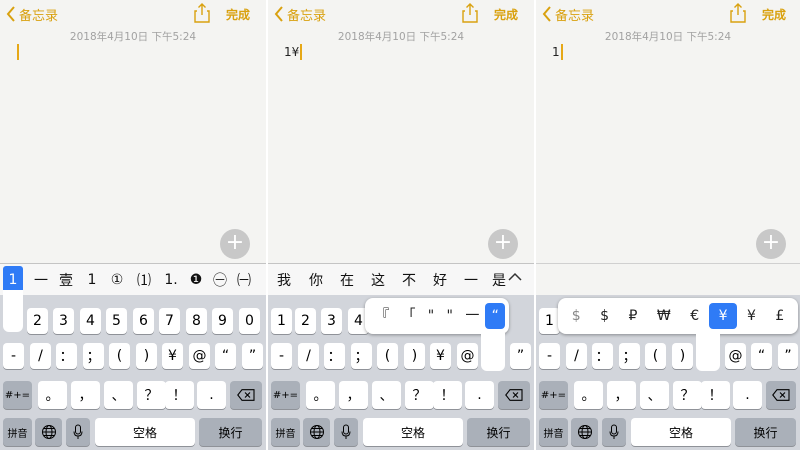 The height and width of the screenshot is (450, 800). What do you see at coordinates (471, 280) in the screenshot?
I see `candidate-item: 一` at bounding box center [471, 280].